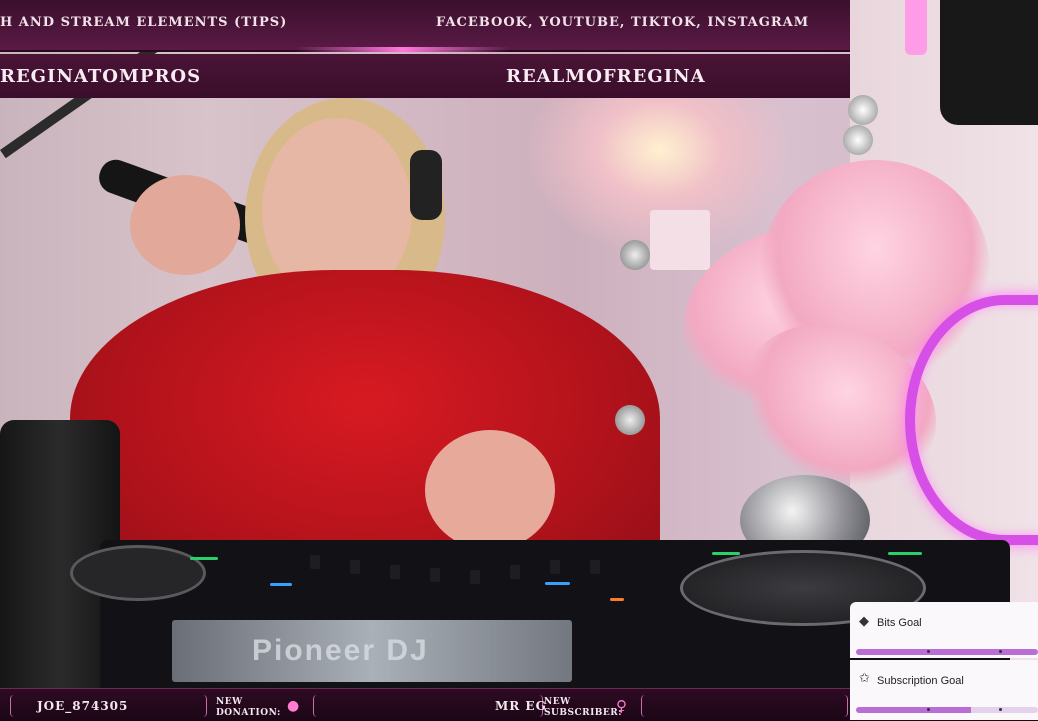  What do you see at coordinates (185, 225) in the screenshot?
I see `hand` at bounding box center [185, 225].